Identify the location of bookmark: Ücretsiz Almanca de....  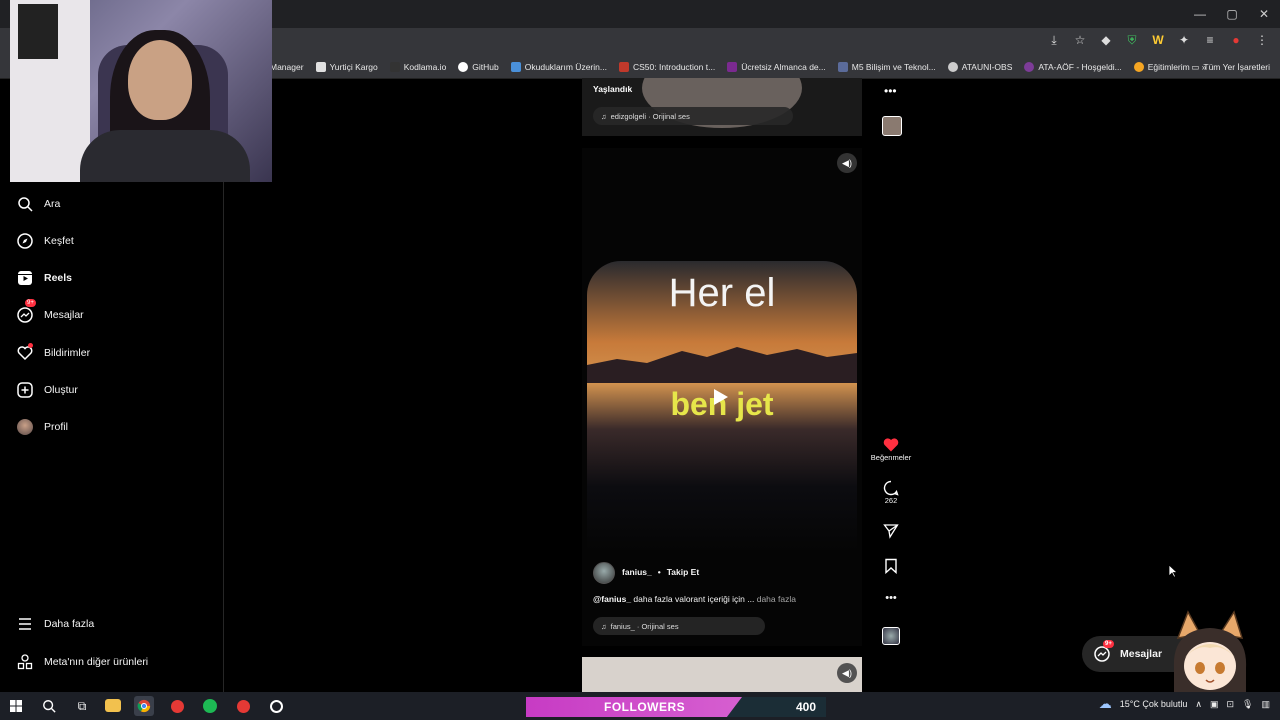
(776, 67).